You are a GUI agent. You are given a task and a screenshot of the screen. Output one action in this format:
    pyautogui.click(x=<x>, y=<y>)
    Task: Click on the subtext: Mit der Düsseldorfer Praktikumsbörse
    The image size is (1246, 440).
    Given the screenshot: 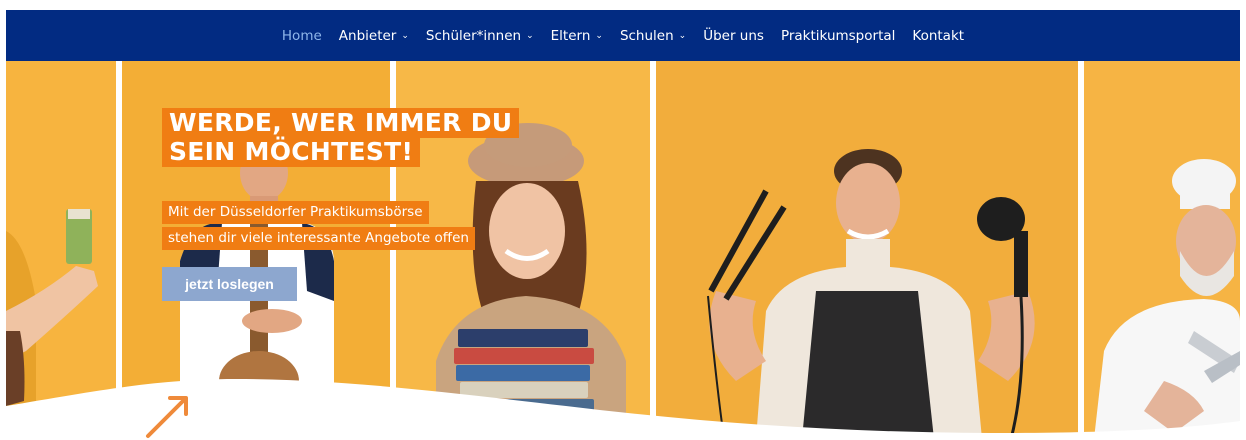 What is the action you would take?
    pyautogui.click(x=295, y=212)
    